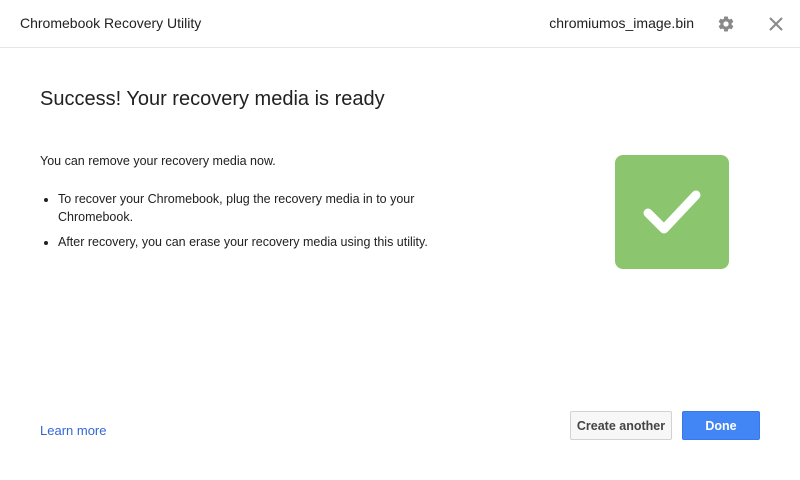 This screenshot has width=800, height=480. I want to click on close-button, so click(776, 24).